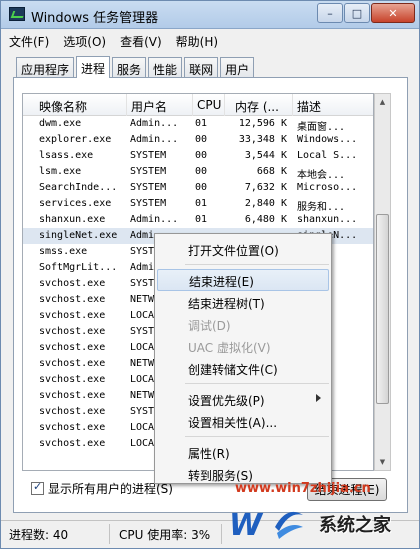 This screenshot has width=420, height=549. I want to click on context-menu-item-label: 创建转储文件(C), so click(233, 370).